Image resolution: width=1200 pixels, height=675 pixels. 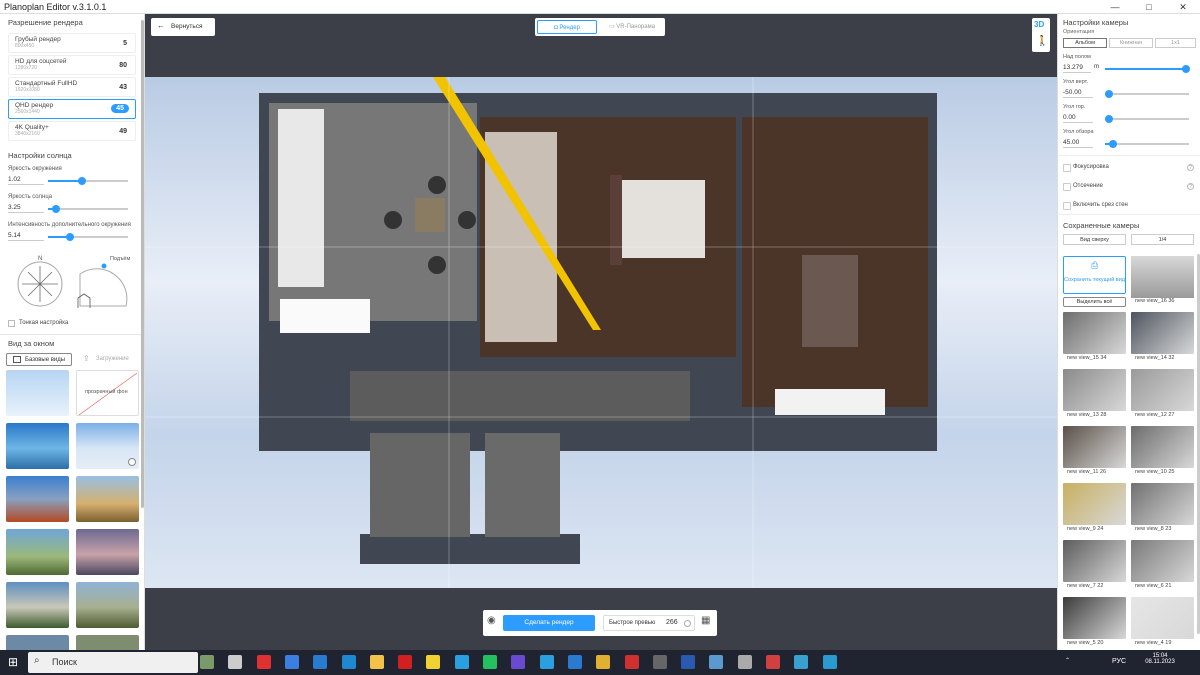 What do you see at coordinates (1115, 7) in the screenshot?
I see `minimize-button: —` at bounding box center [1115, 7].